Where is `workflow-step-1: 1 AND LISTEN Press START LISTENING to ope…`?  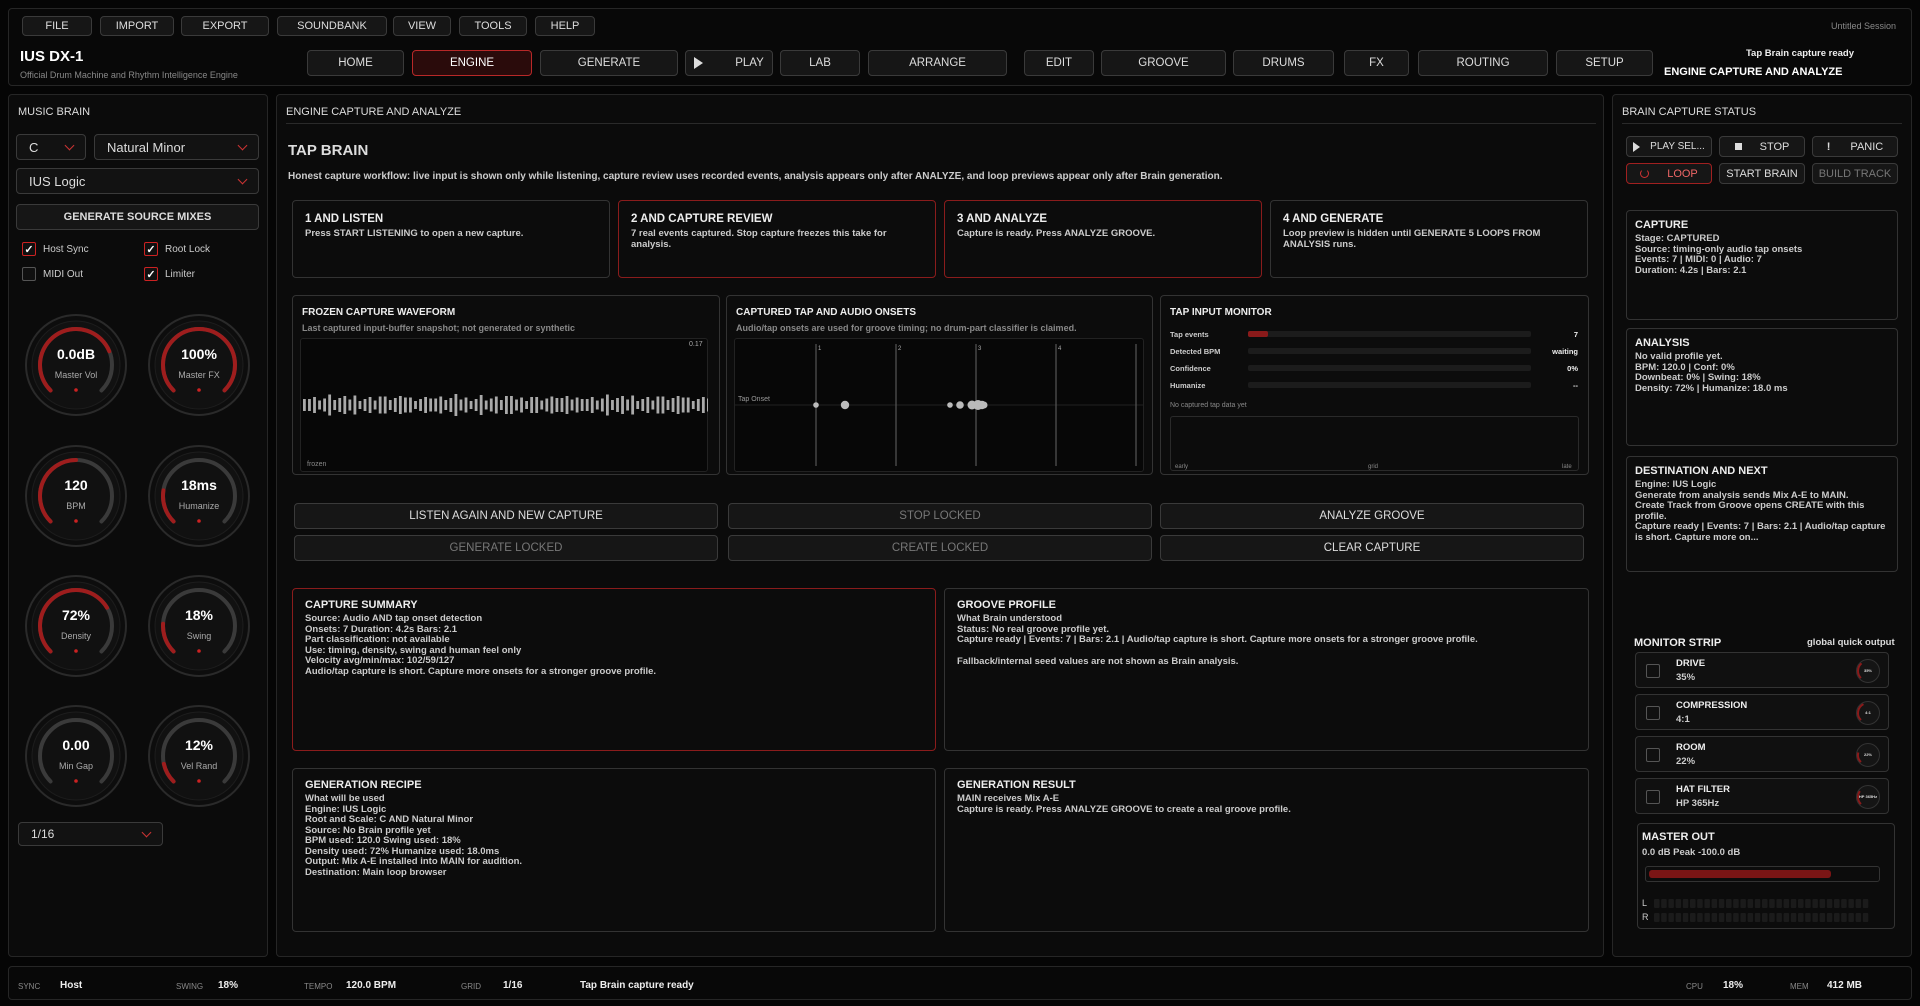 workflow-step-1: 1 AND LISTEN Press START LISTENING to ope… is located at coordinates (451, 239).